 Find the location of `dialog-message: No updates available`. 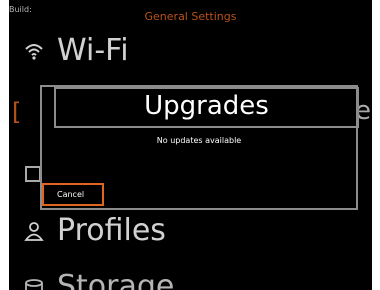

dialog-message: No updates available is located at coordinates (199, 140).